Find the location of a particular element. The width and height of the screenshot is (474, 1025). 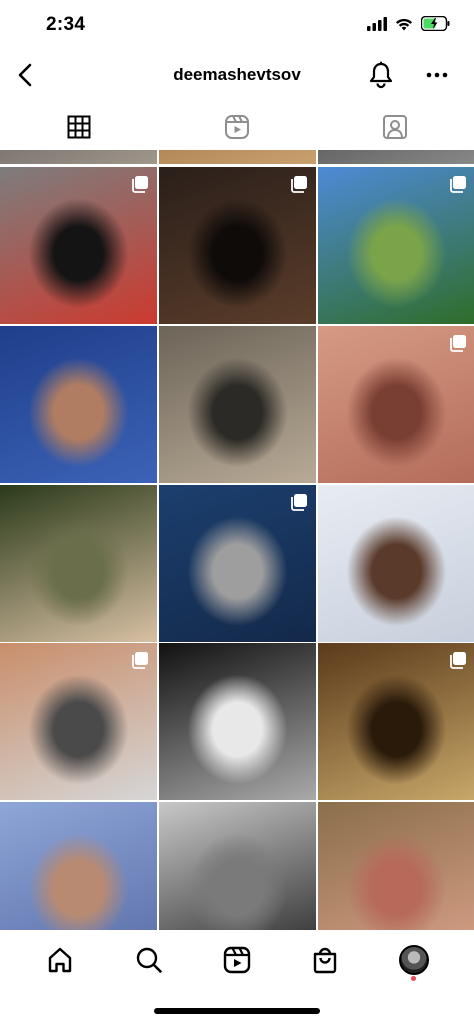

nav-profile is located at coordinates (414, 960).